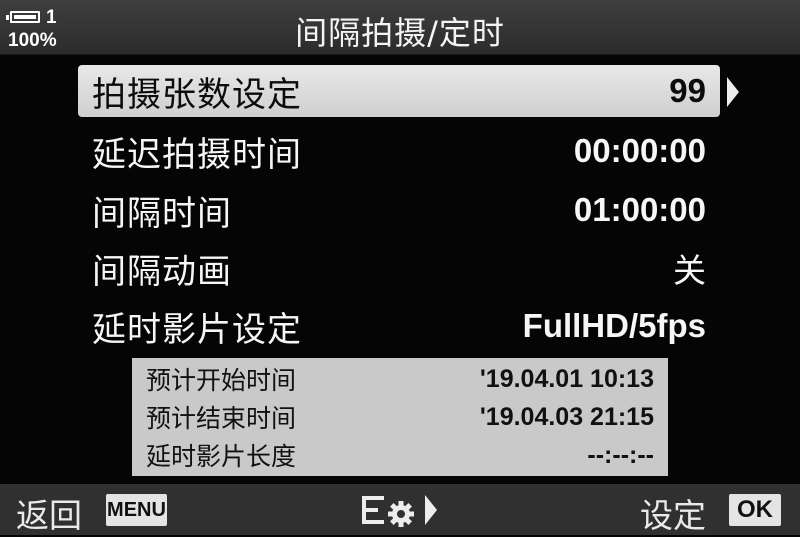 This screenshot has width=800, height=537. I want to click on menu-item-start-delay: 延迟拍摄时间 00:00:00, so click(399, 151).